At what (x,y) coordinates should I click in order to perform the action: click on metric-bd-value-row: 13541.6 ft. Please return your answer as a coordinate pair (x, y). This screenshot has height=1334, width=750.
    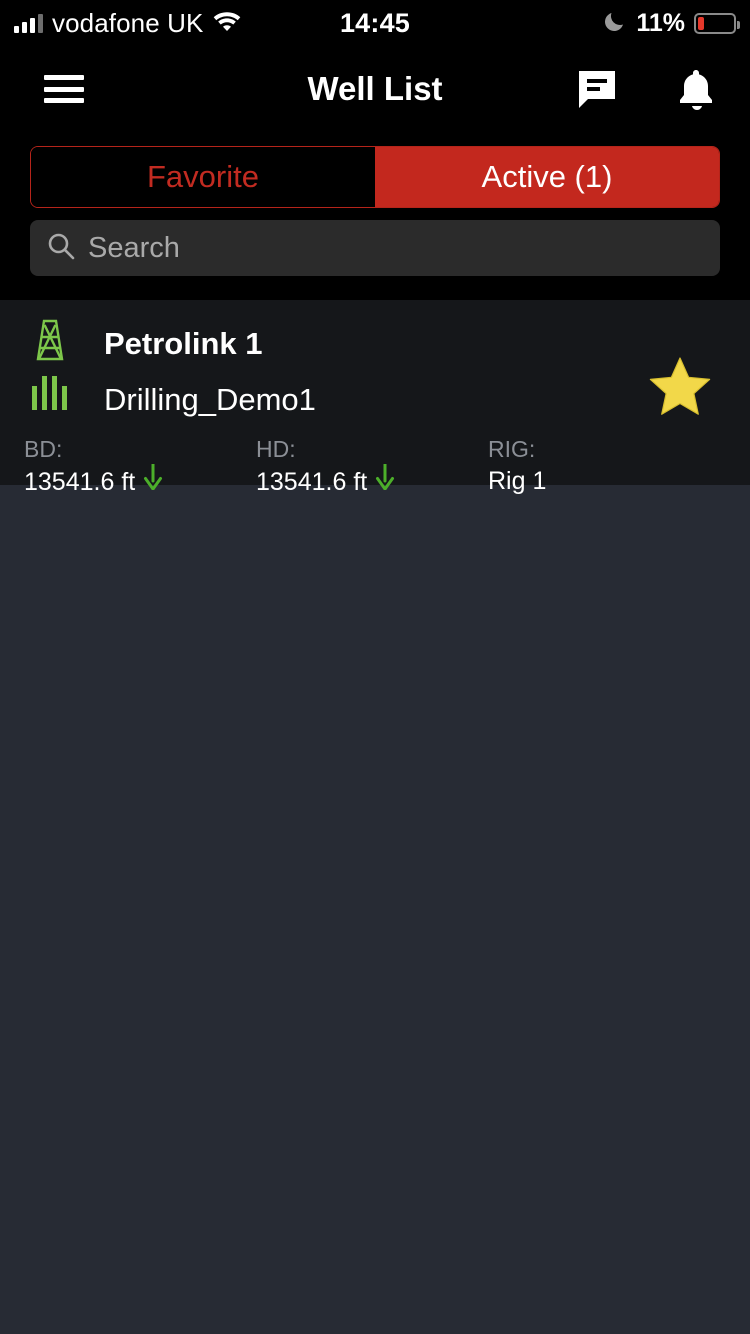
    Looking at the image, I should click on (140, 480).